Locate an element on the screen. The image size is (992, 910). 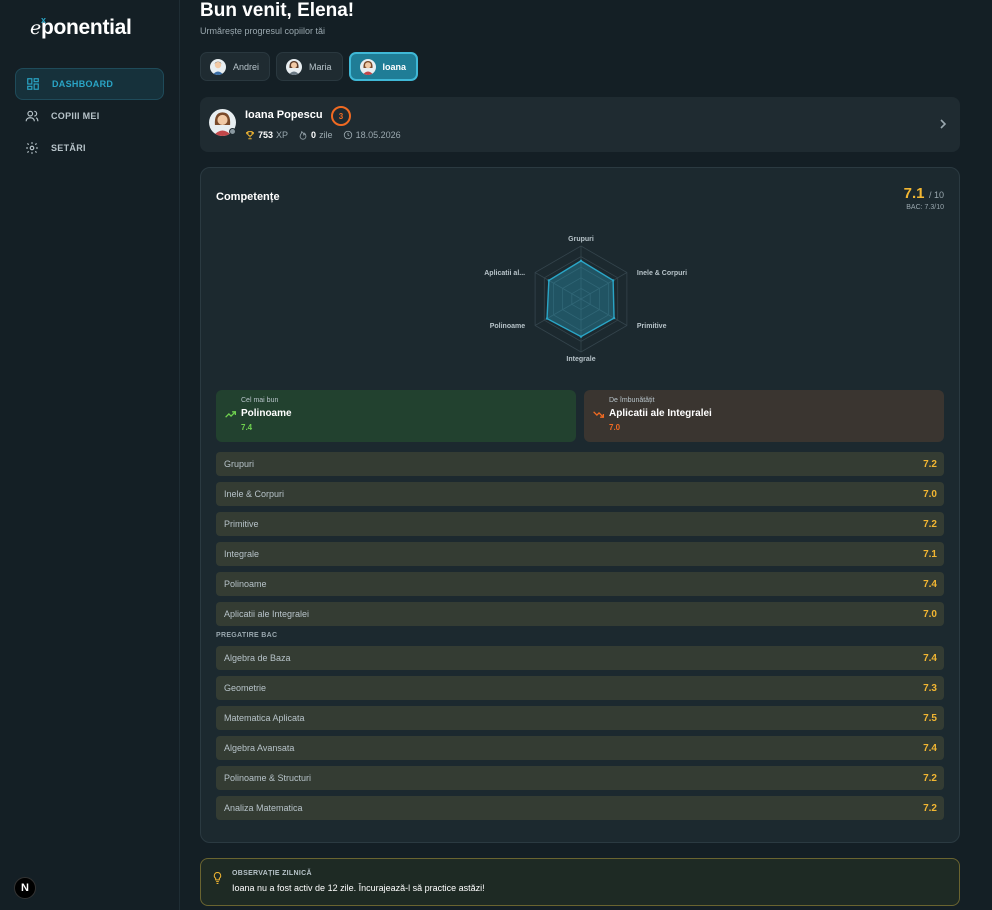
radar-axis-label: Grupuri is located at coordinates (581, 239).